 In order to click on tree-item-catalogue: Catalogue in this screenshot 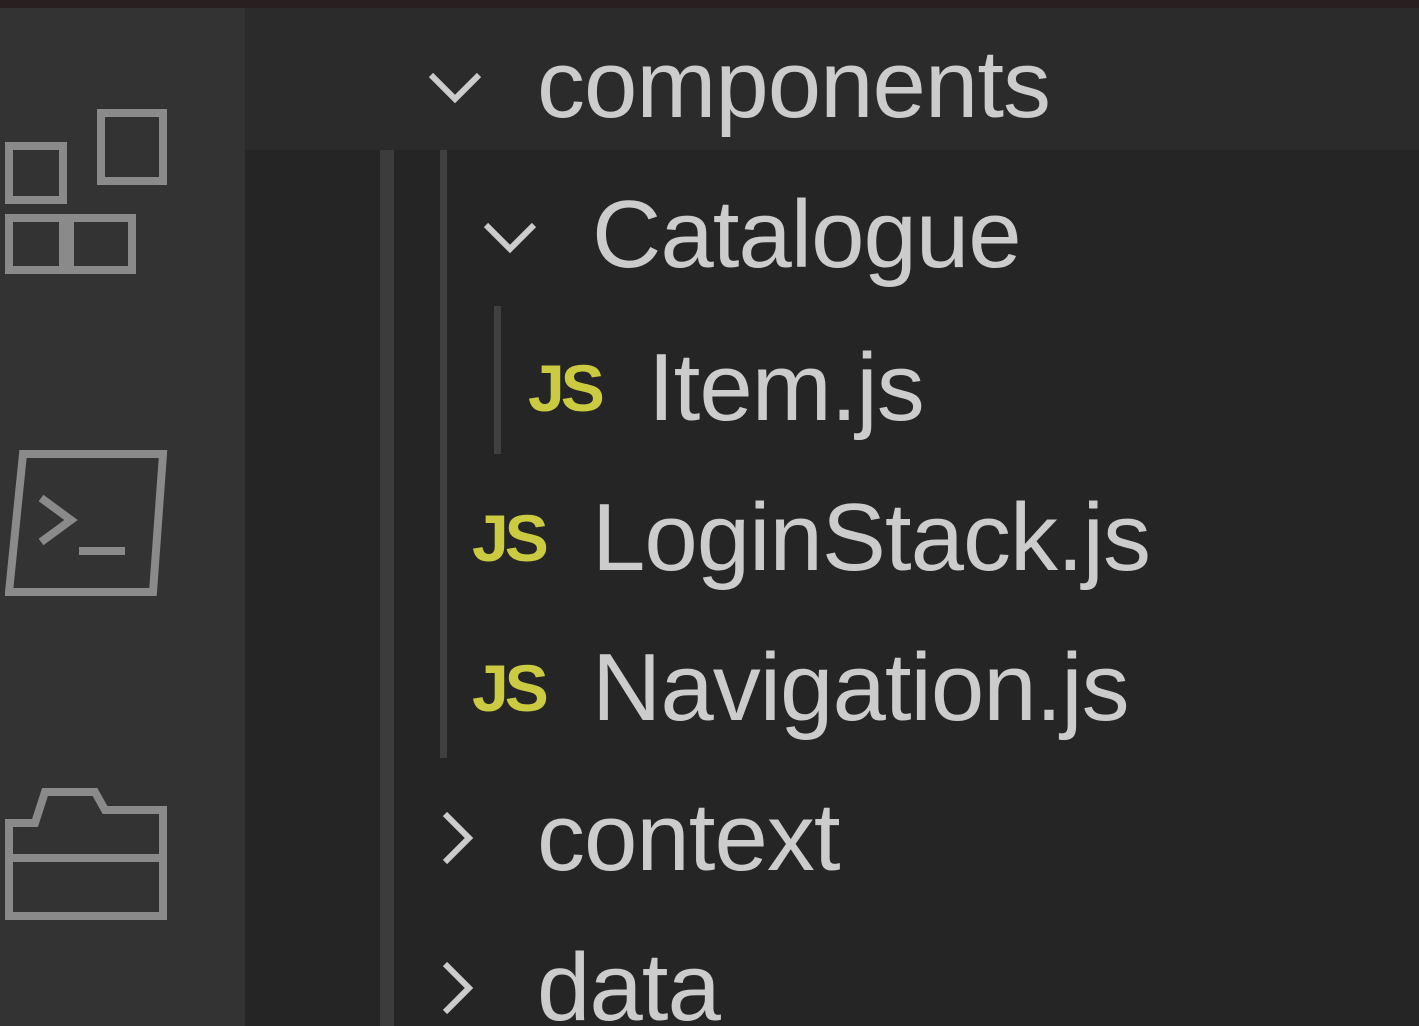, I will do `click(751, 235)`.